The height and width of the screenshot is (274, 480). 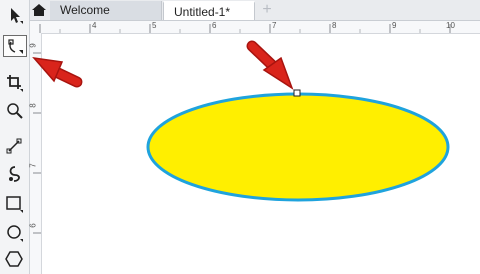 I want to click on annotation-arrow-tool, so click(x=57, y=72).